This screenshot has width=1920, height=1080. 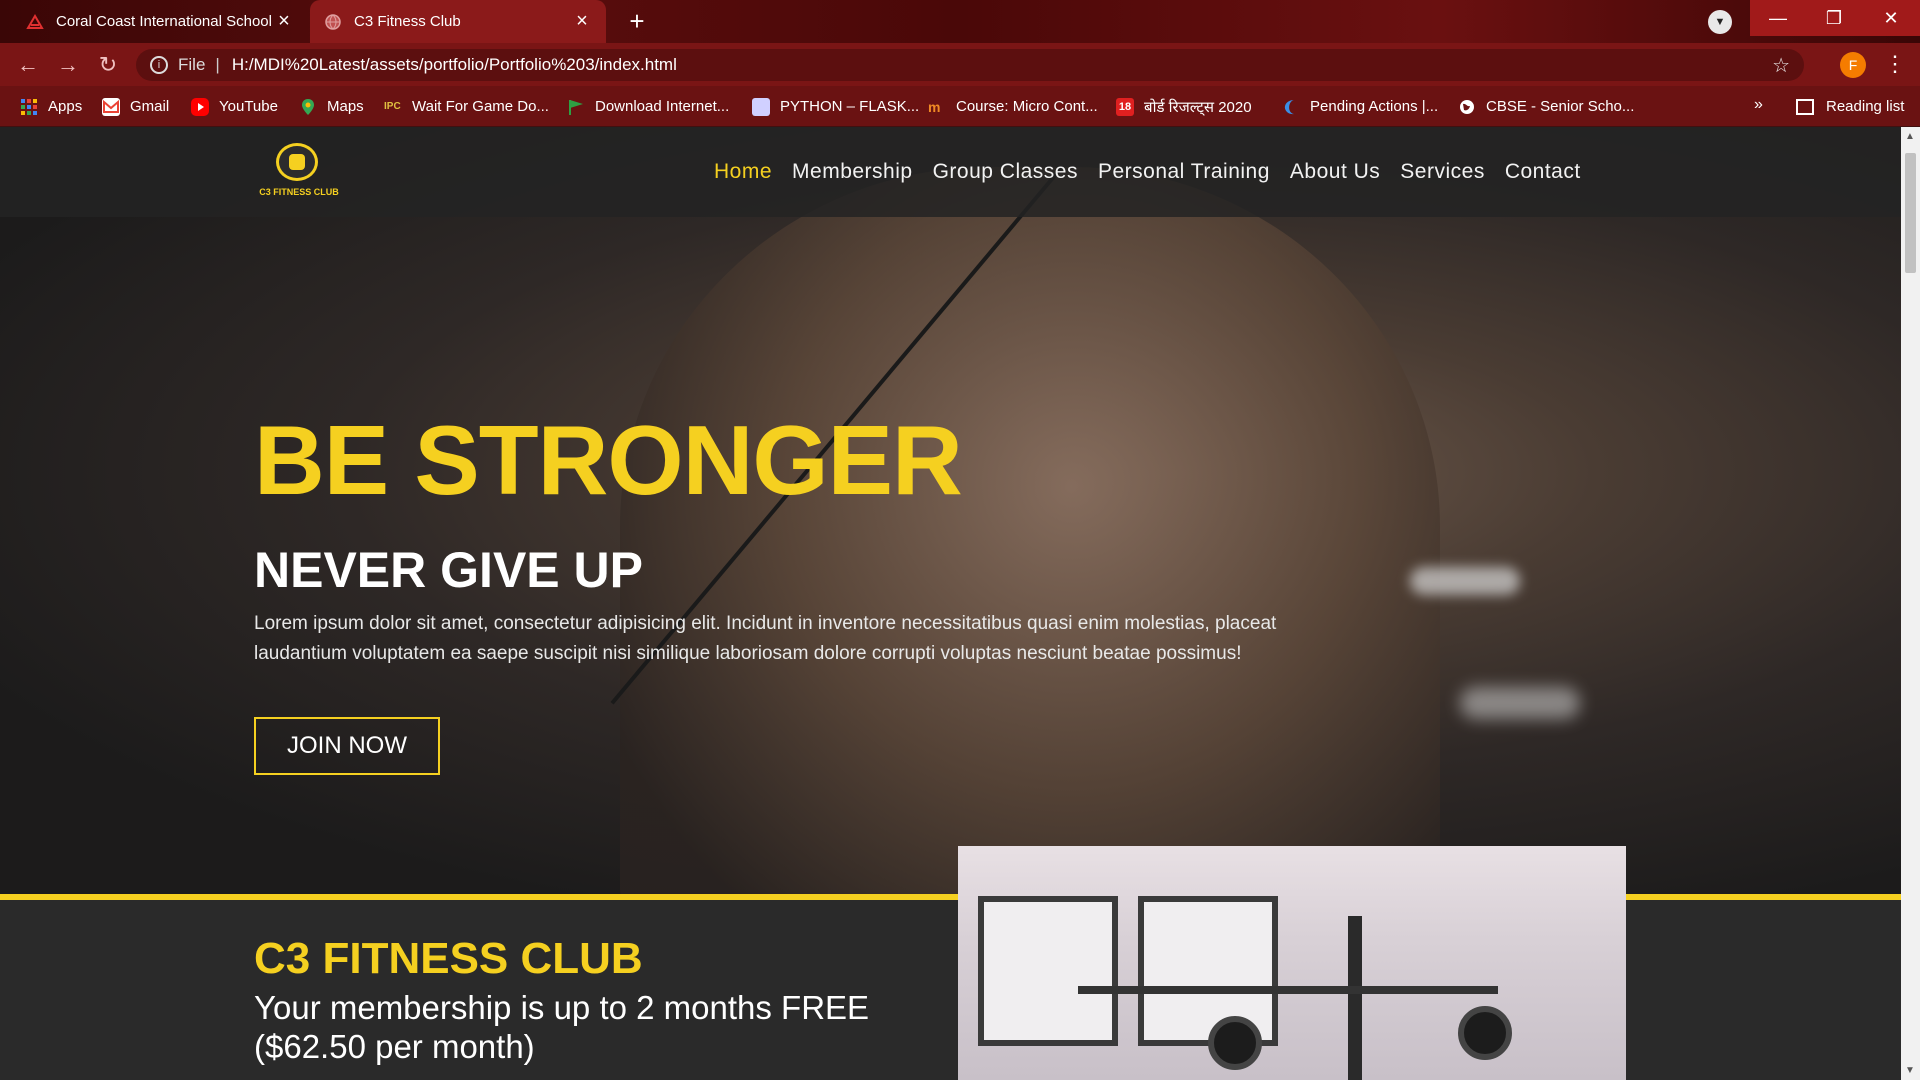 I want to click on page-scrollbar: ▲ ▼, so click(x=1910, y=603).